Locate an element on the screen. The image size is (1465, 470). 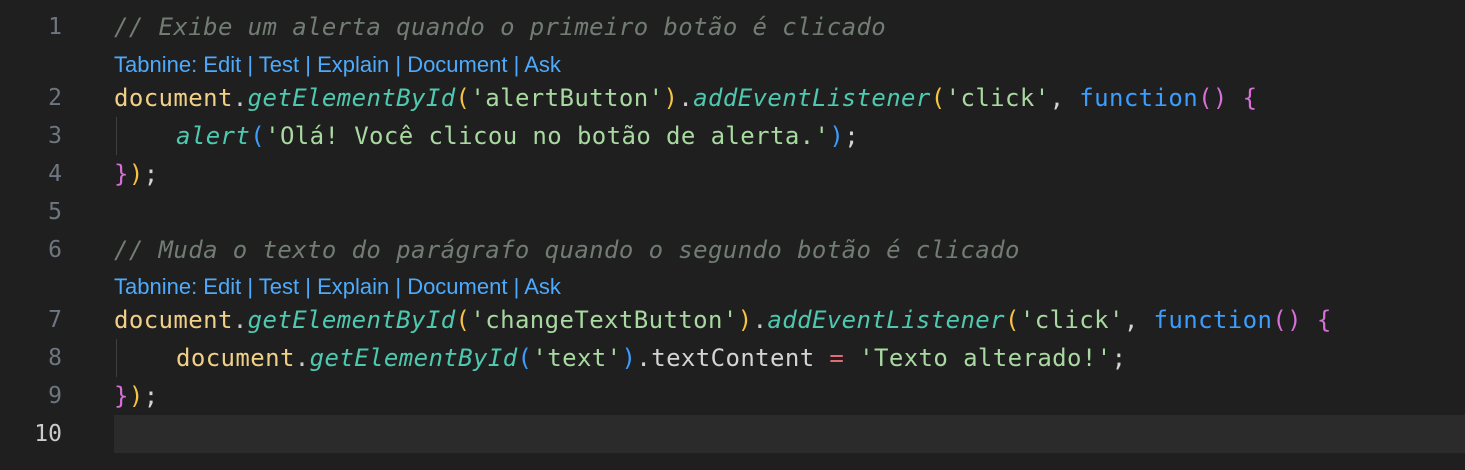
line-number: 2 is located at coordinates (55, 98).